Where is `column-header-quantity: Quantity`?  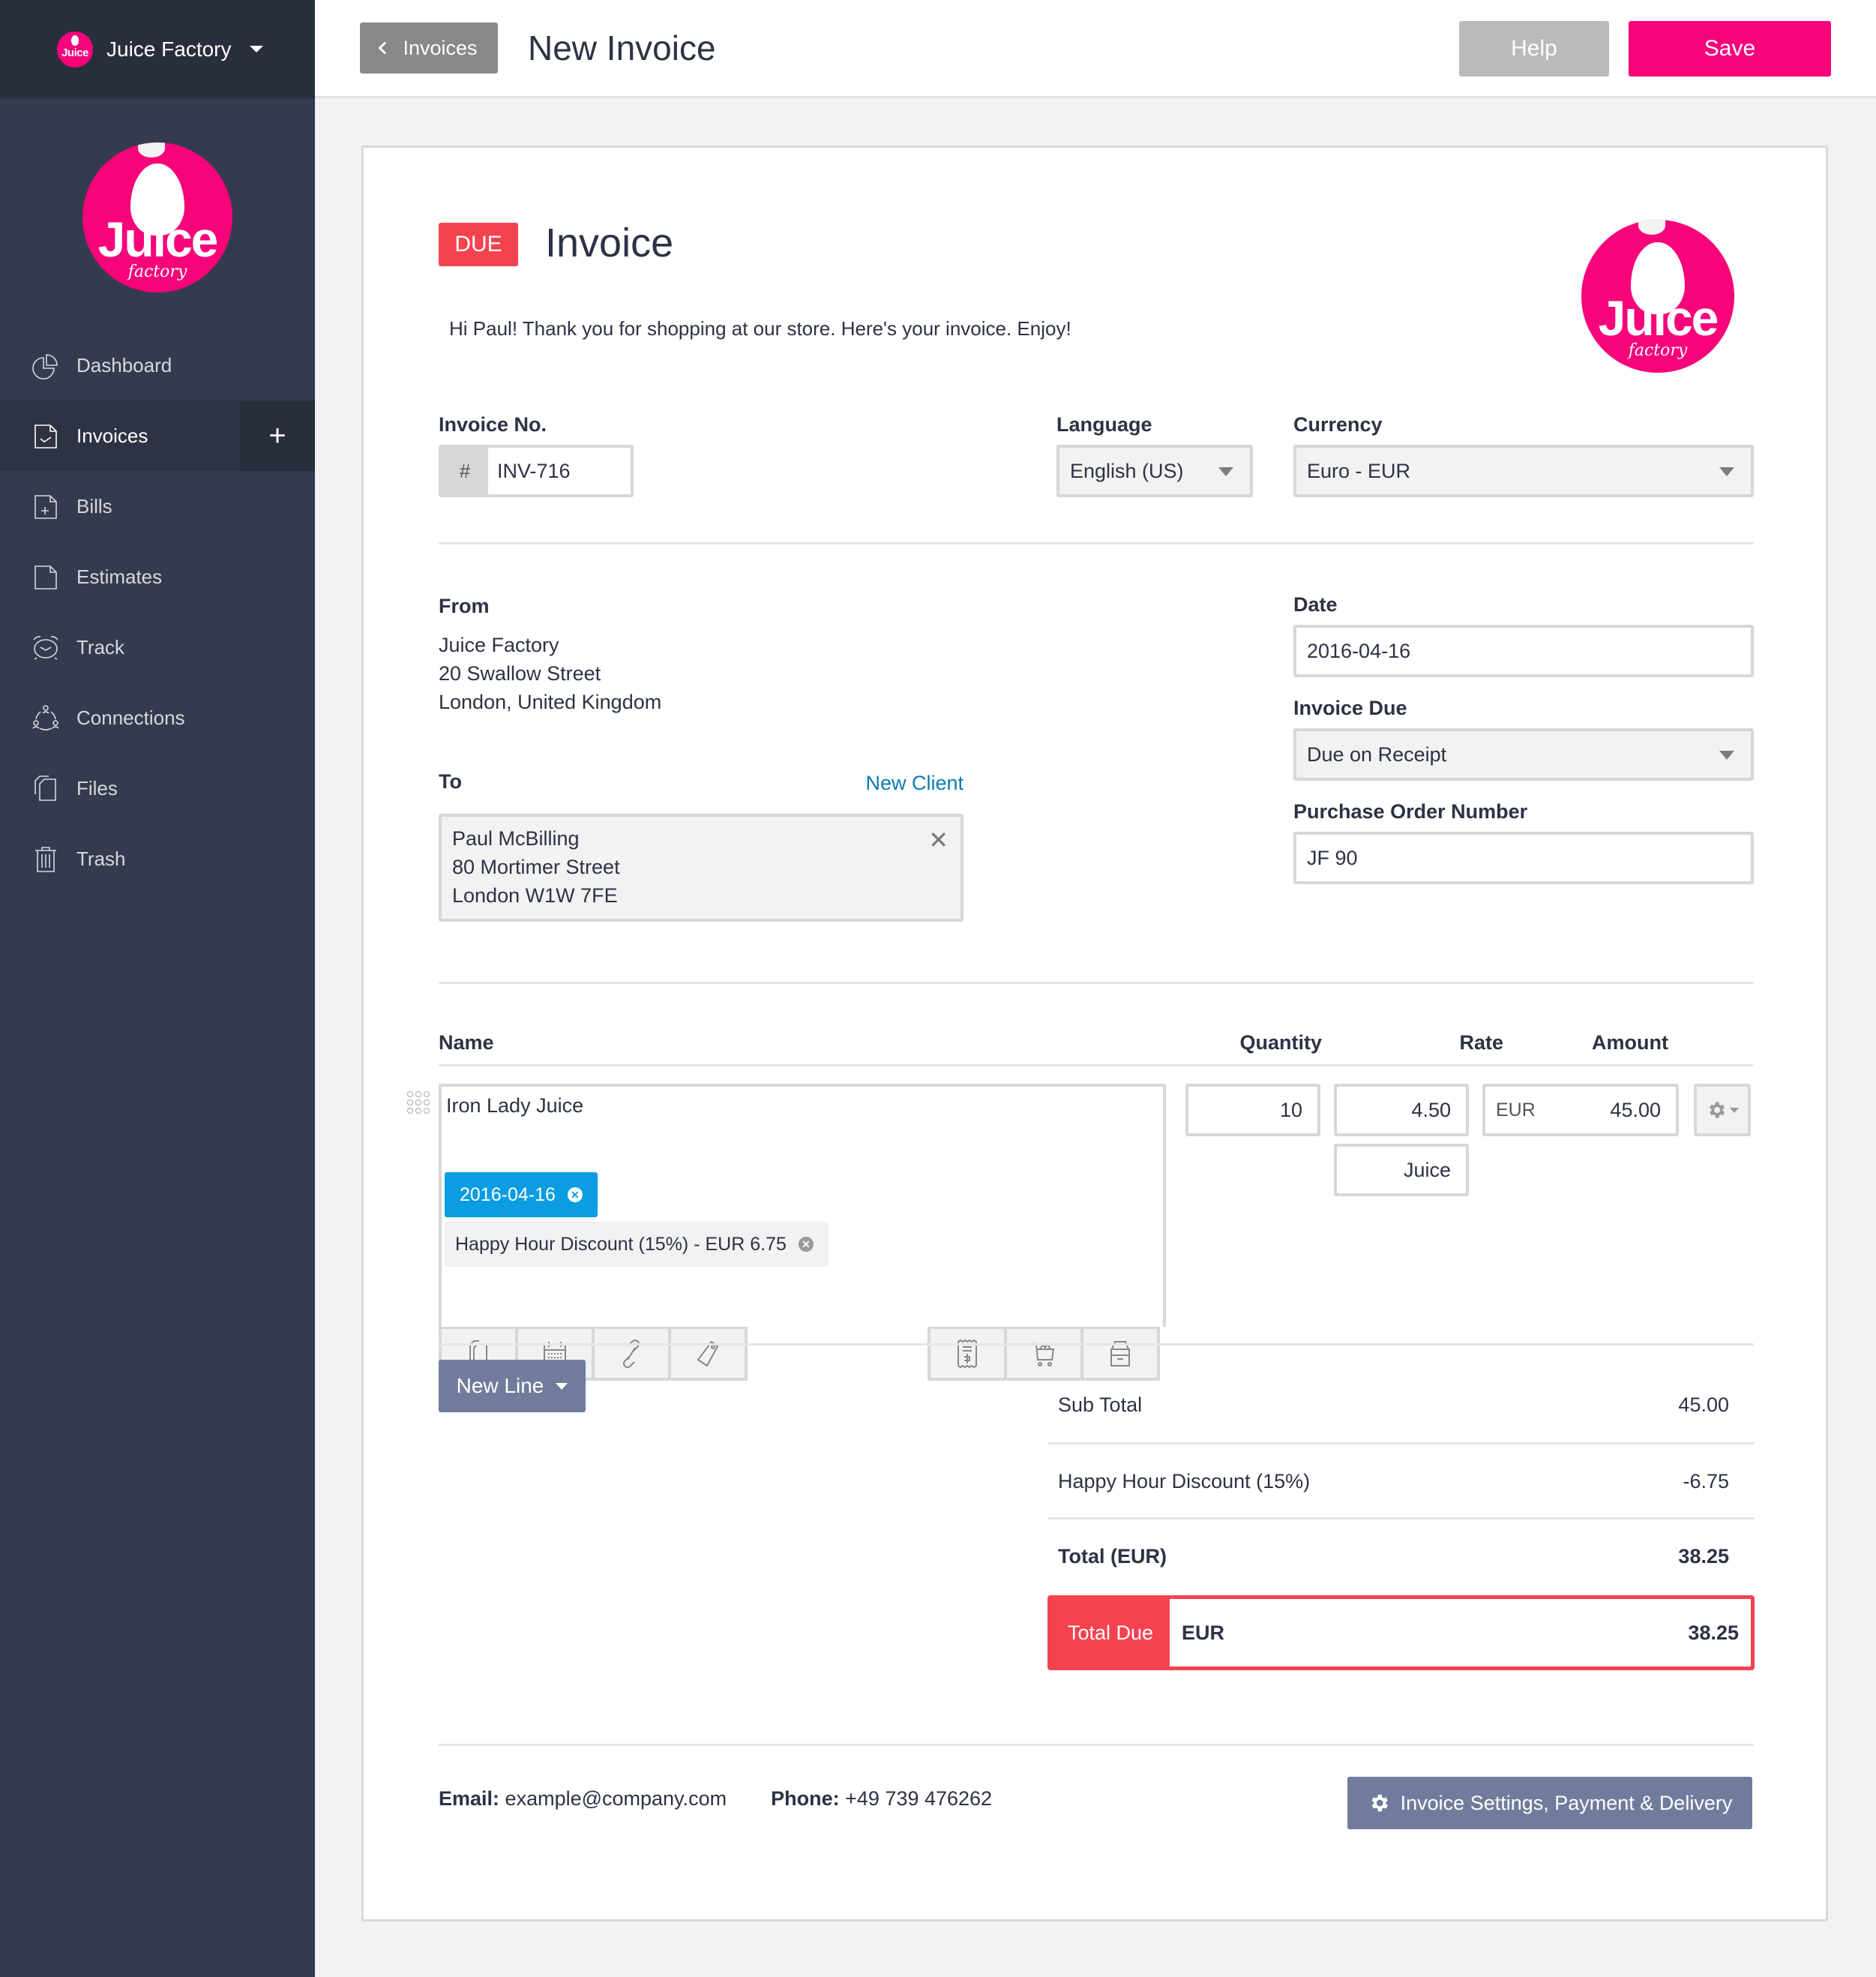 column-header-quantity: Quantity is located at coordinates (1281, 1042).